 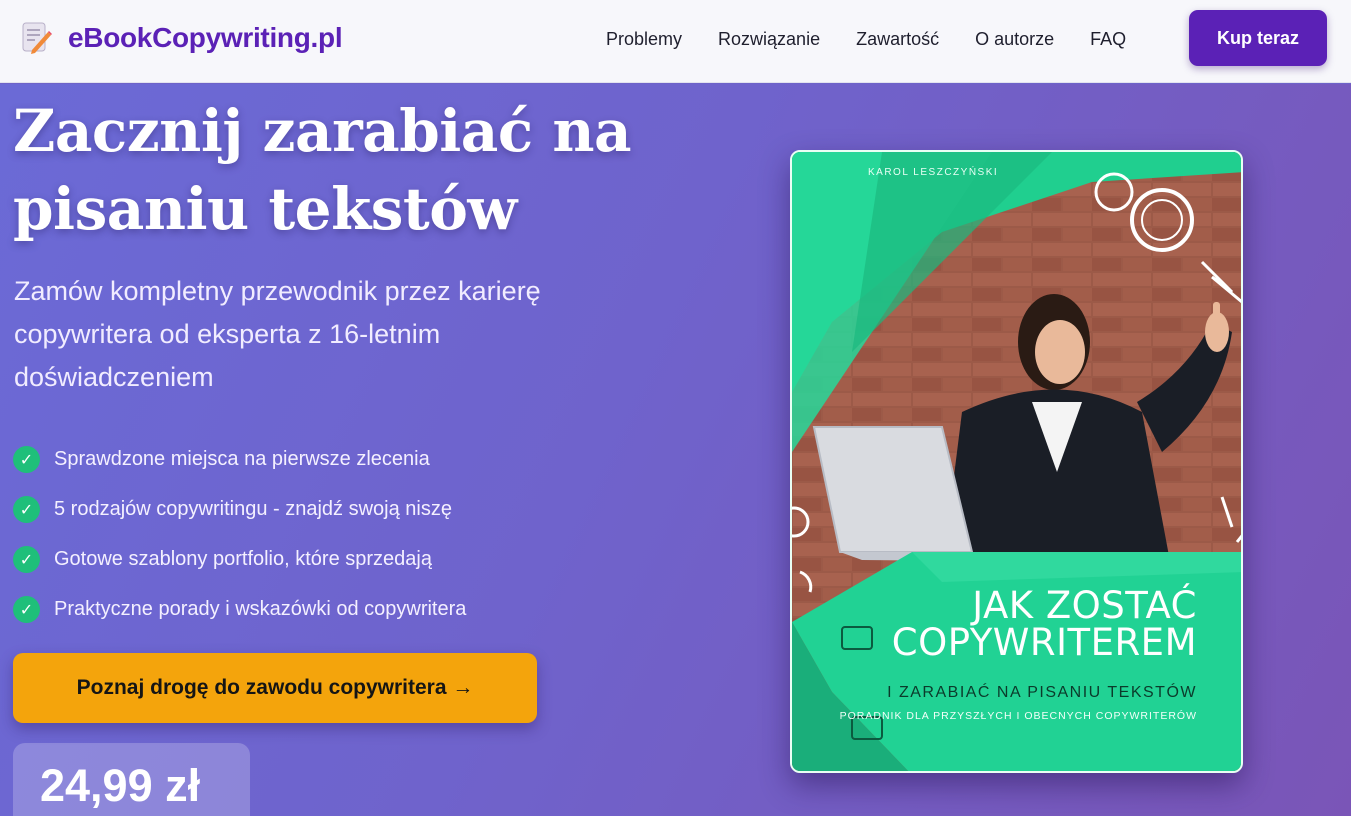 What do you see at coordinates (205, 37) in the screenshot?
I see `logo-text: eBookCopywriting.pl` at bounding box center [205, 37].